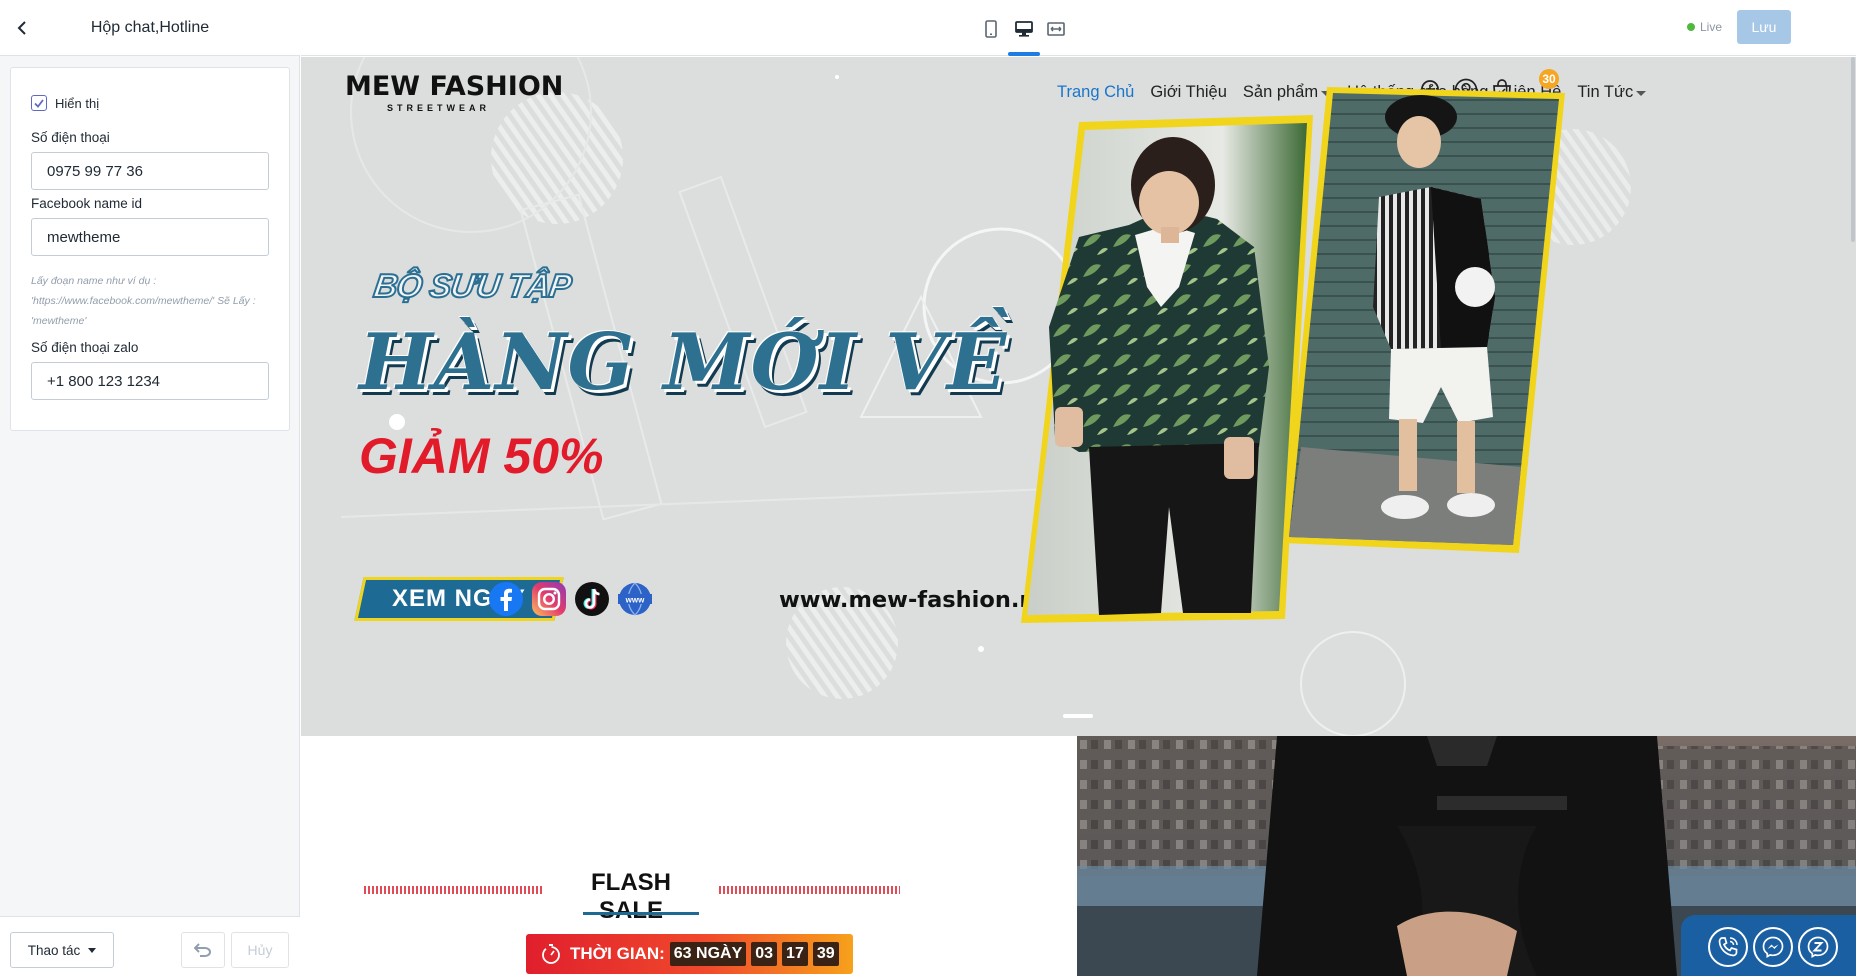 This screenshot has height=976, width=1856. I want to click on device-mobile-button, so click(991, 29).